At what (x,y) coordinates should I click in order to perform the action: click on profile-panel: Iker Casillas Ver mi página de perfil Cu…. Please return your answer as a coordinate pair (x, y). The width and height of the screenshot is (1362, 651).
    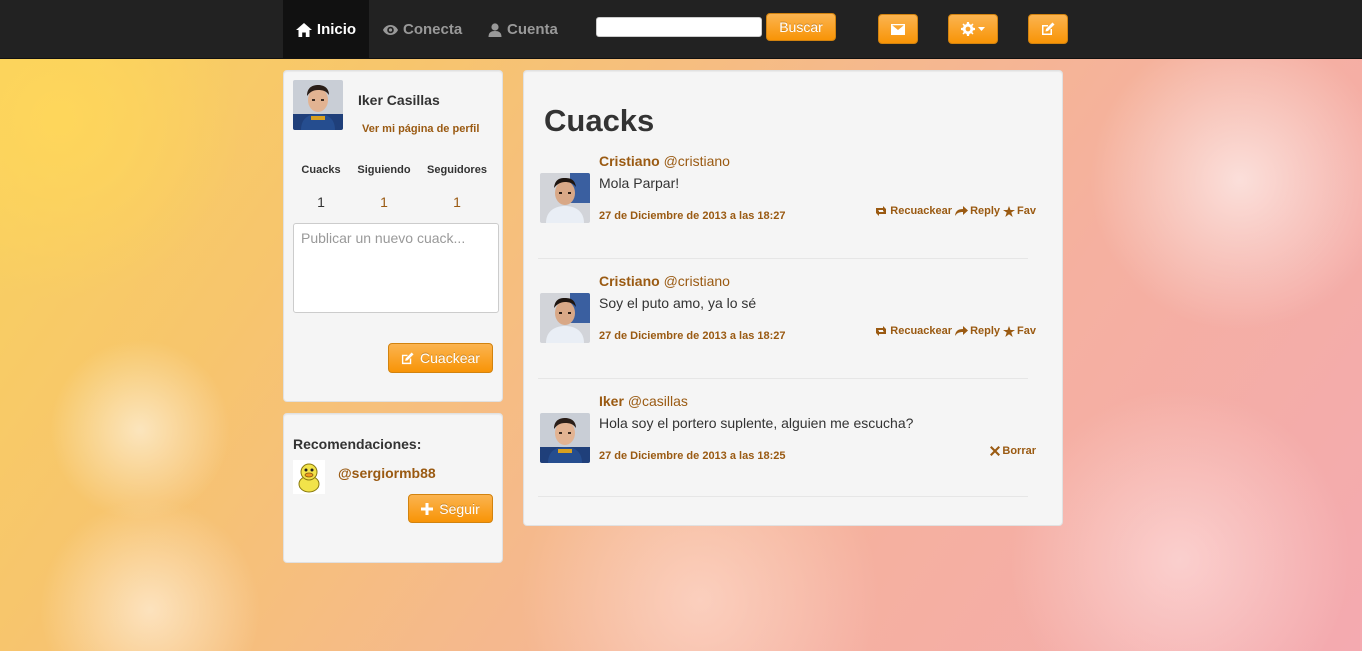
    Looking at the image, I should click on (393, 236).